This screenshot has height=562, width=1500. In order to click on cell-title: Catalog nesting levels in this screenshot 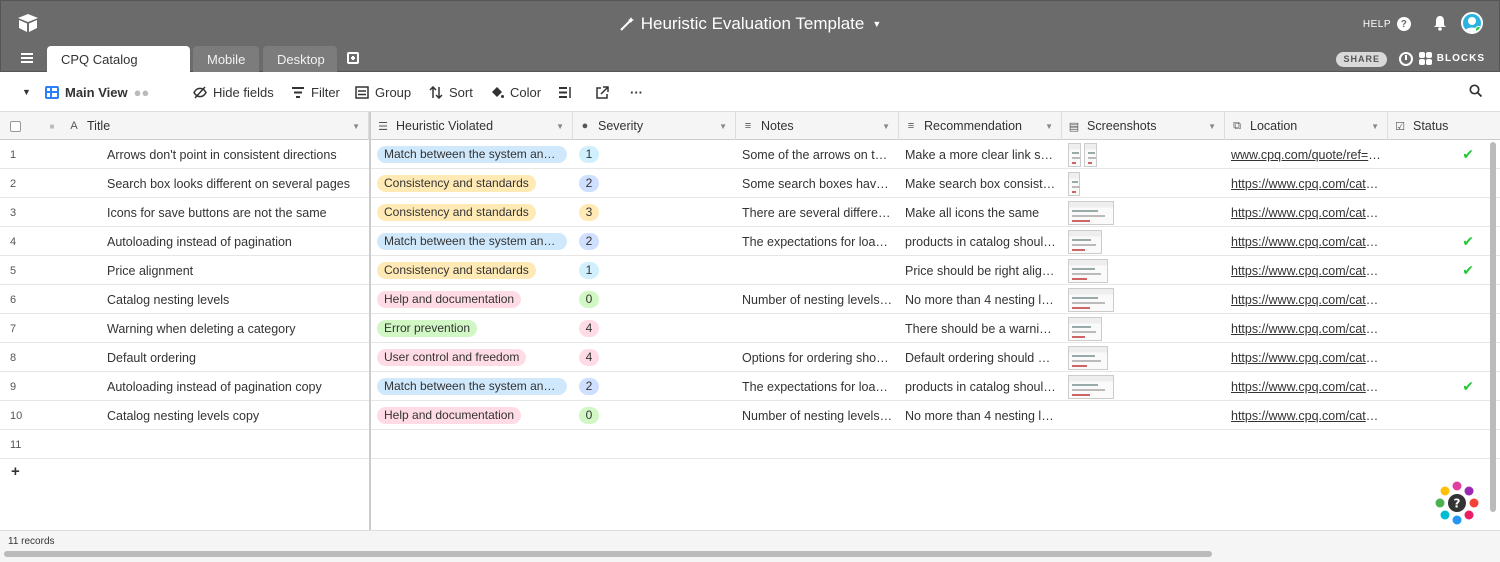, I will do `click(204, 299)`.